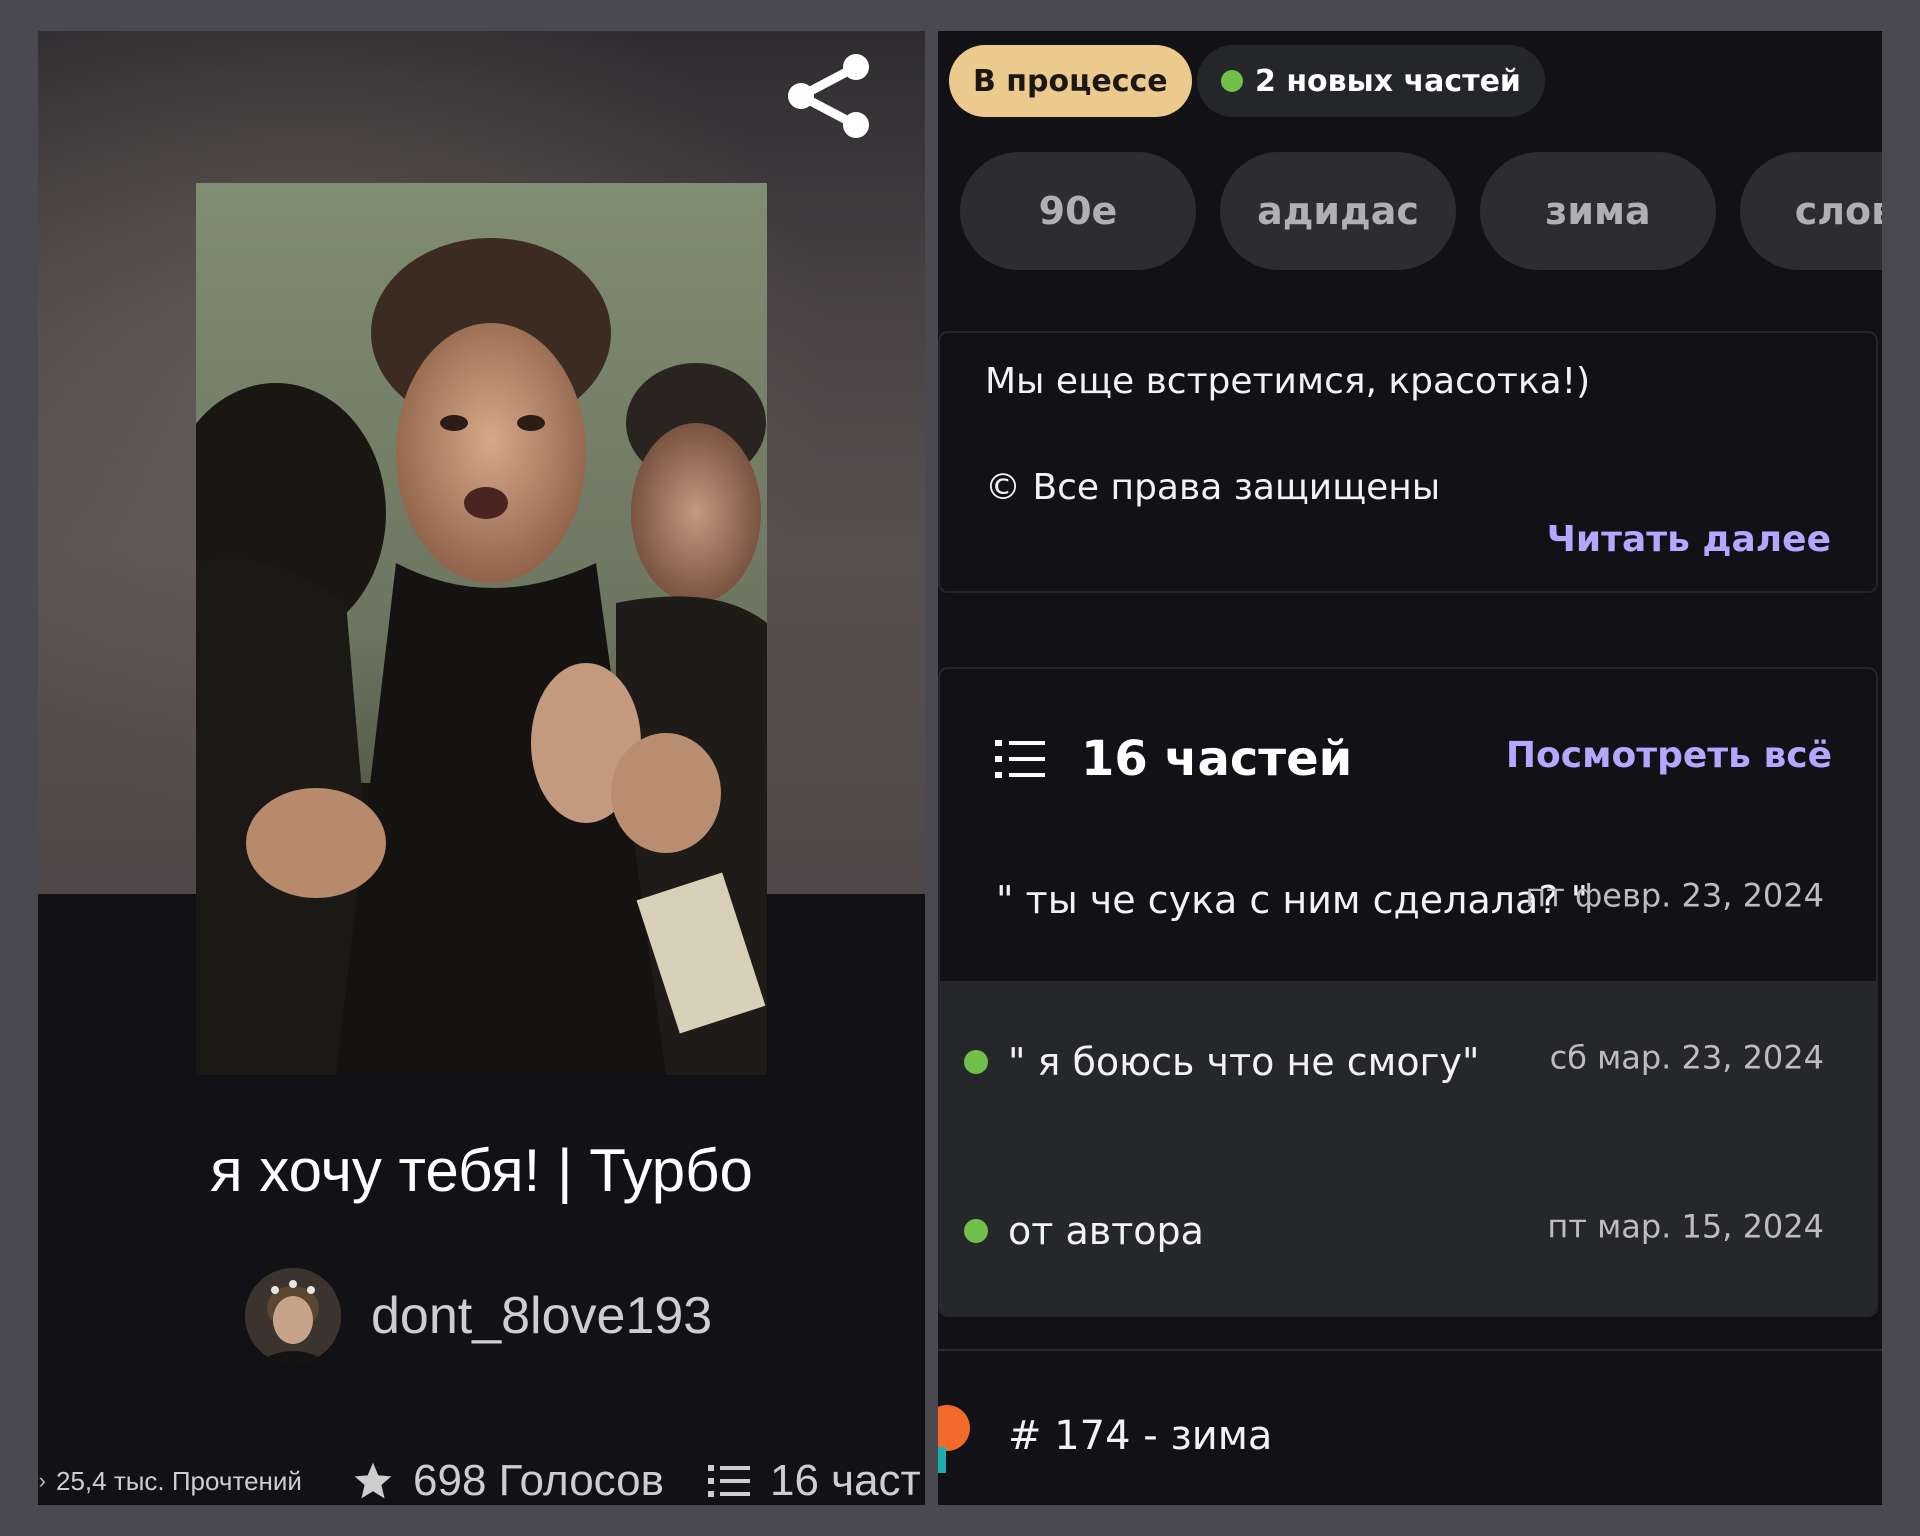 This screenshot has width=1920, height=1536. Describe the element at coordinates (1685, 1226) in the screenshot. I see `part-date: пт мар. 15, 2024` at that location.